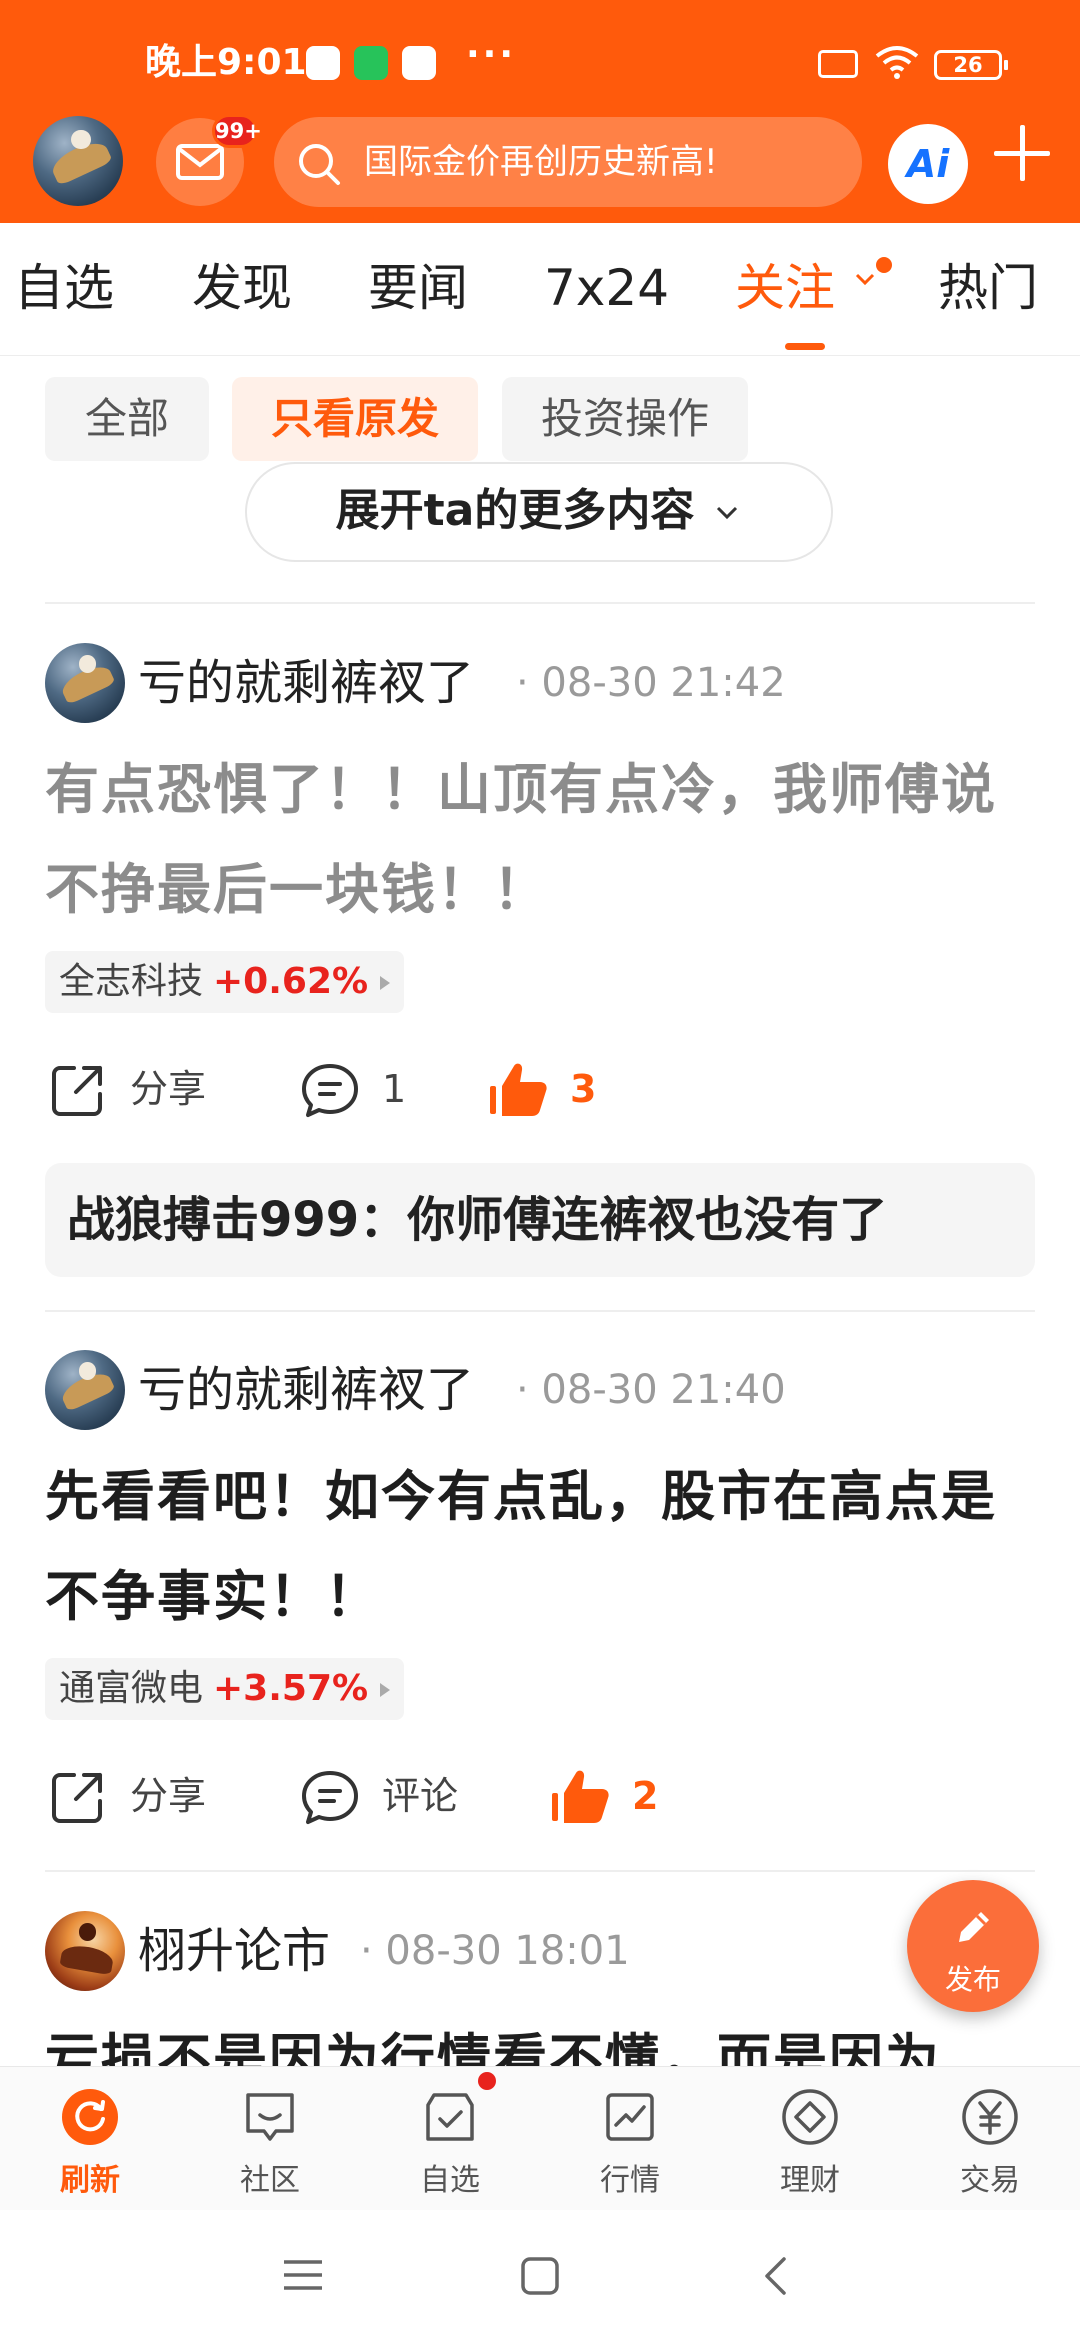  I want to click on wealth-icon, so click(810, 2117).